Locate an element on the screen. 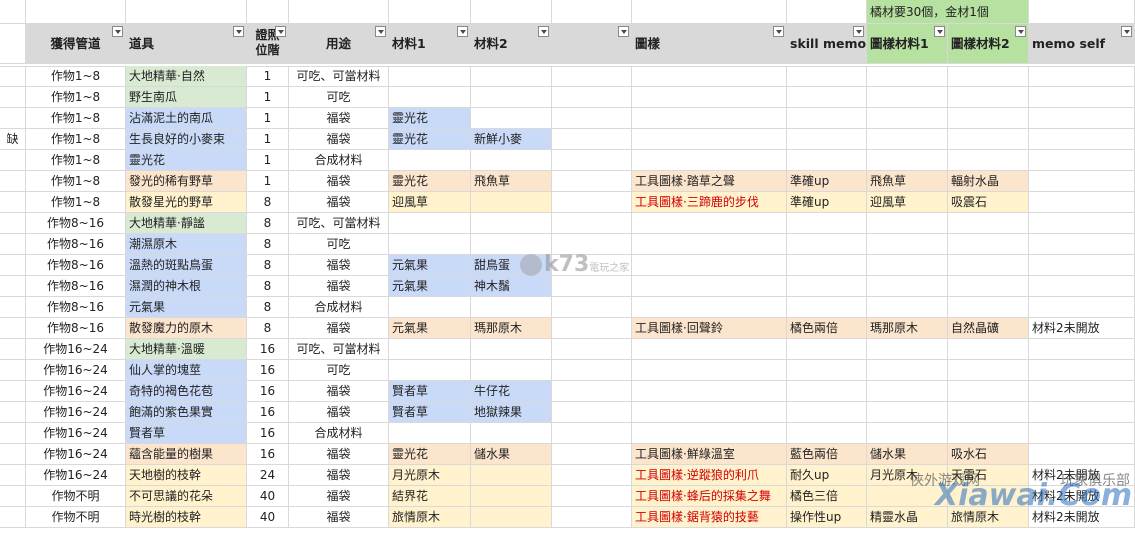 This screenshot has width=1135, height=533. cell-mat2: 神木鬚 is located at coordinates (511, 286).